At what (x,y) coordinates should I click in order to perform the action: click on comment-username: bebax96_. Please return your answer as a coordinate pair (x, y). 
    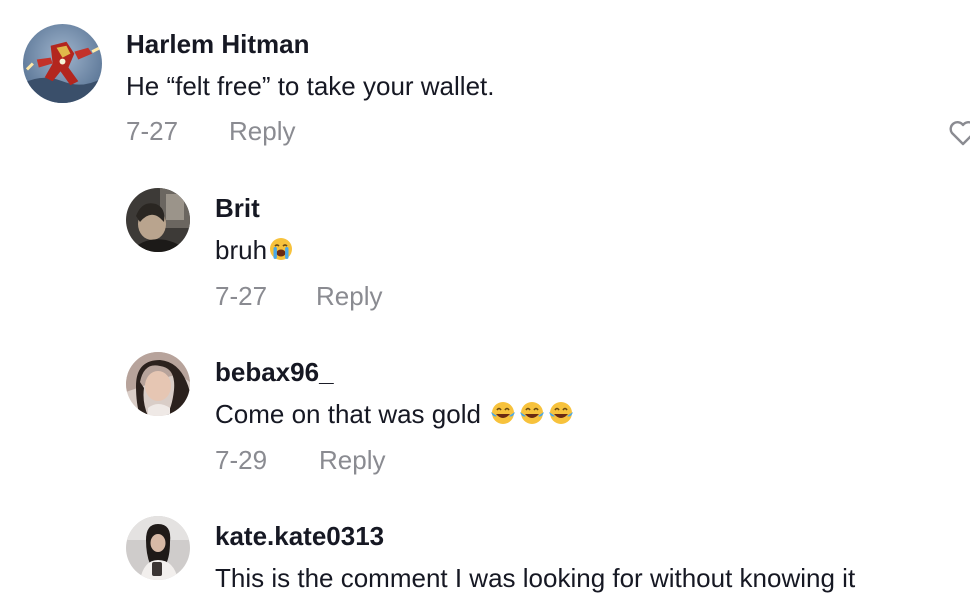
    Looking at the image, I should click on (274, 372).